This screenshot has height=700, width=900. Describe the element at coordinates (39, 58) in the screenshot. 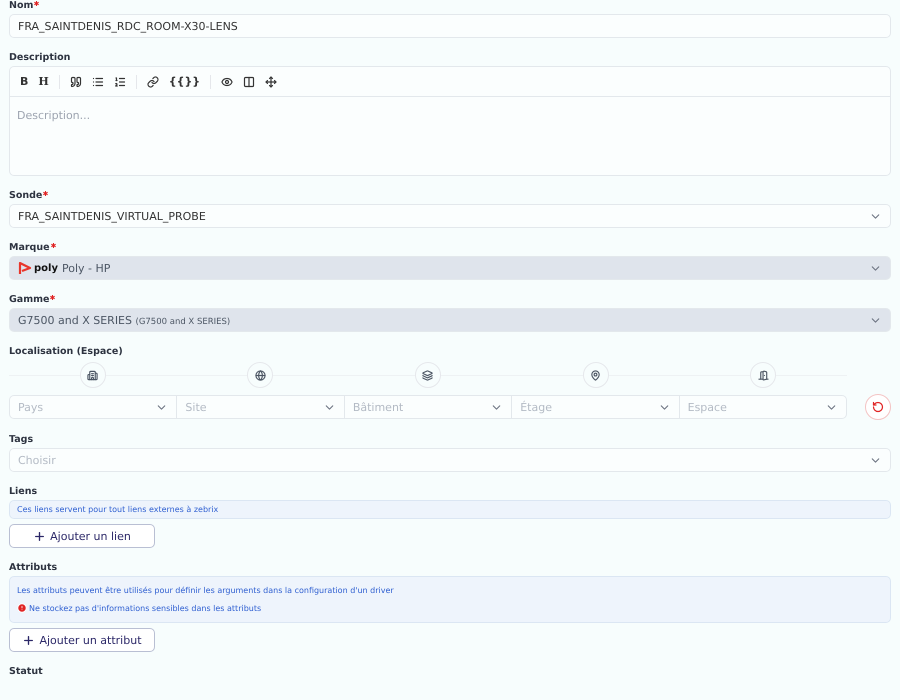

I see `field-label: Description` at that location.